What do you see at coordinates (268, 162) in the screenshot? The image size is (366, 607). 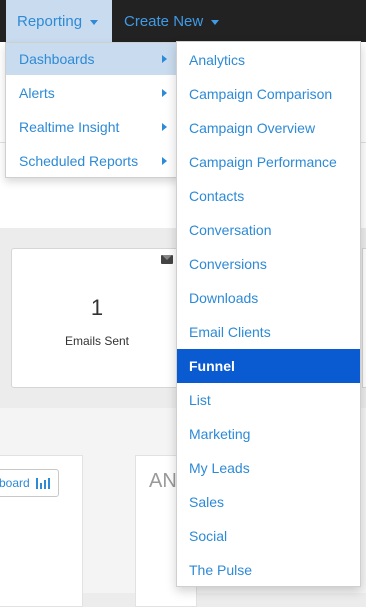 I see `submenu-item-campaign-performance: Campaign Performance` at bounding box center [268, 162].